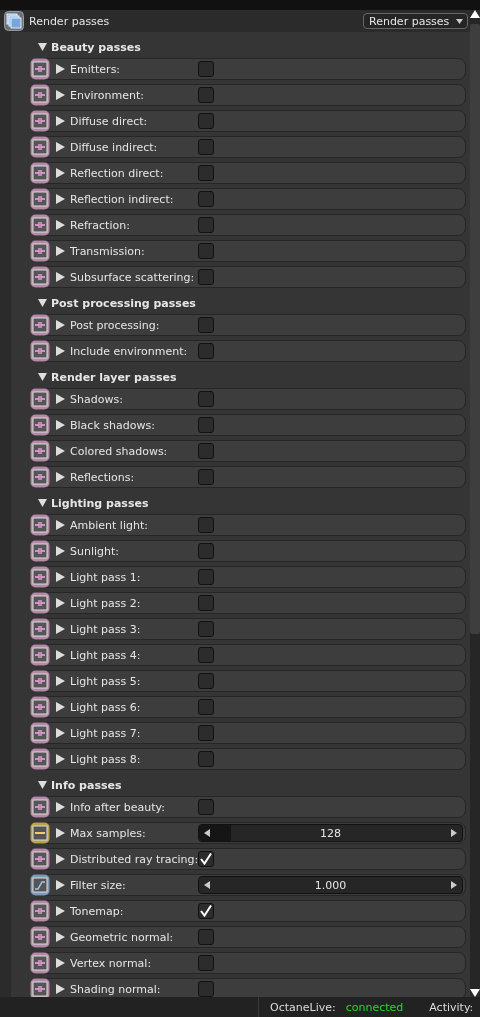 The height and width of the screenshot is (1017, 480). I want to click on section-header: Beauty passes, so click(85, 47).